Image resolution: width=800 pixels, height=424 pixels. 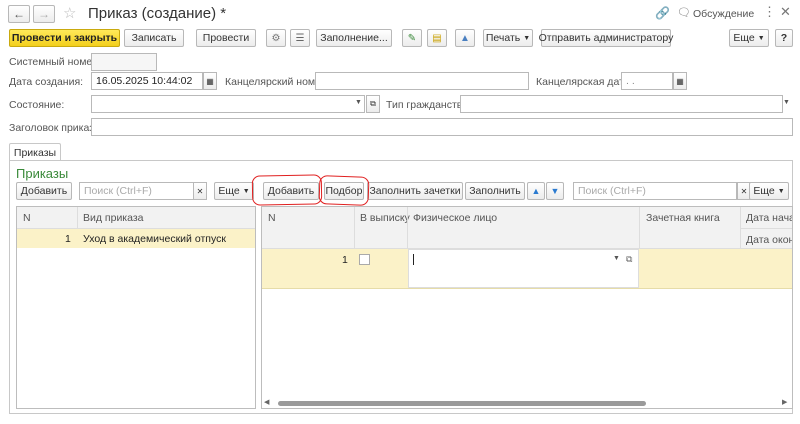 What do you see at coordinates (786, 102) in the screenshot?
I see `citizenship-dropdown-icon: ▼` at bounding box center [786, 102].